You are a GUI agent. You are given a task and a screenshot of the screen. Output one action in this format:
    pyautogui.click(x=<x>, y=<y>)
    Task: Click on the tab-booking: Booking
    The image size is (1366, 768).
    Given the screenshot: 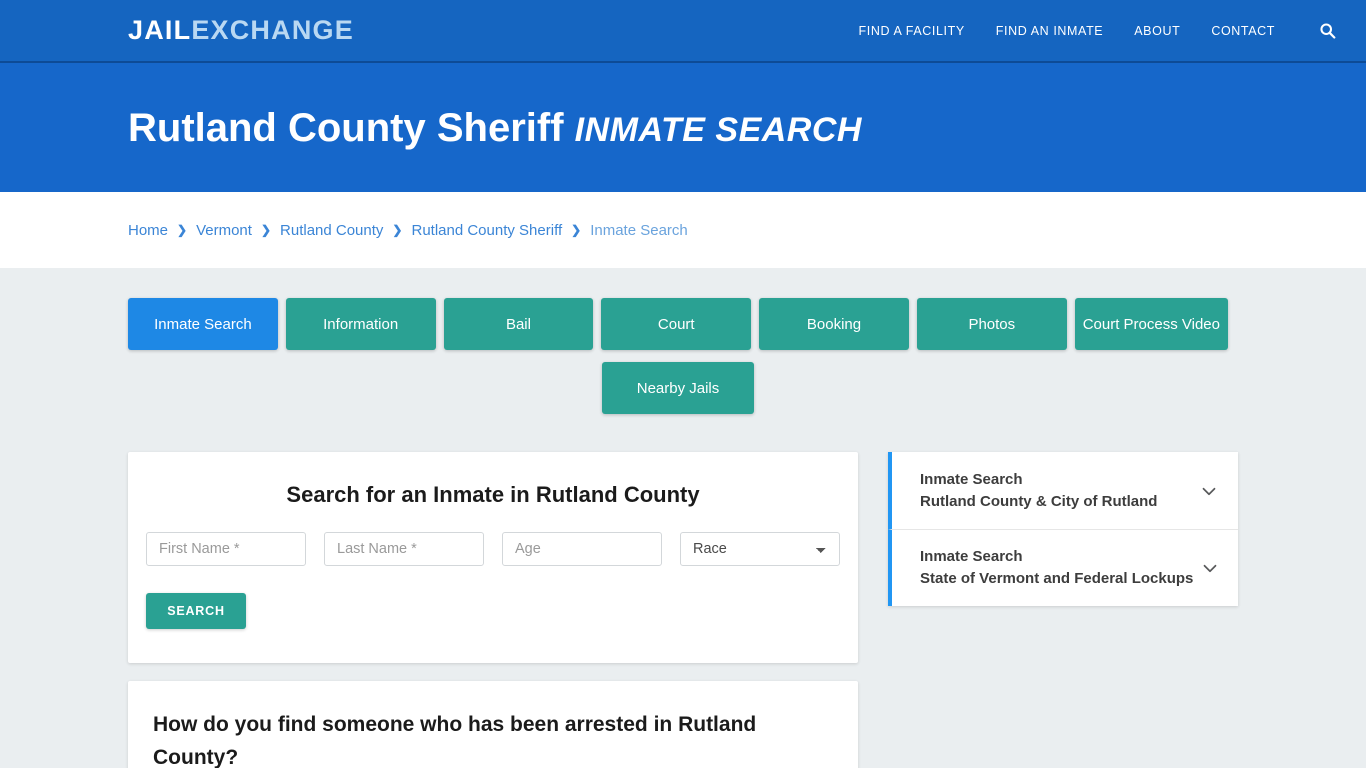 What is the action you would take?
    pyautogui.click(x=834, y=324)
    